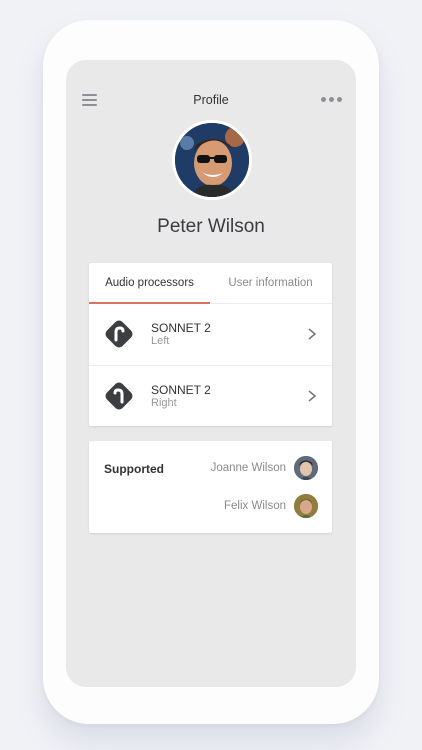 This screenshot has width=422, height=750. I want to click on profile-name: Peter Wilson, so click(211, 226).